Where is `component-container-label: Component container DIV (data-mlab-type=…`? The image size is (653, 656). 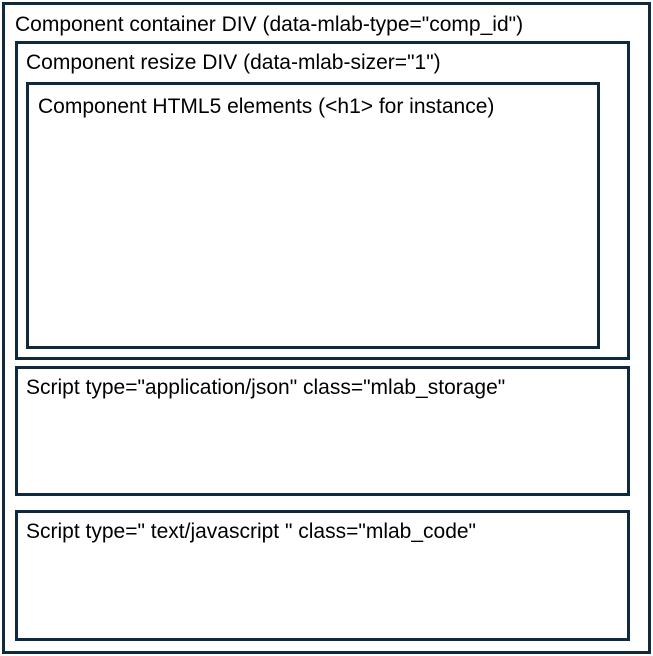
component-container-label: Component container DIV (data-mlab-type=… is located at coordinates (269, 24).